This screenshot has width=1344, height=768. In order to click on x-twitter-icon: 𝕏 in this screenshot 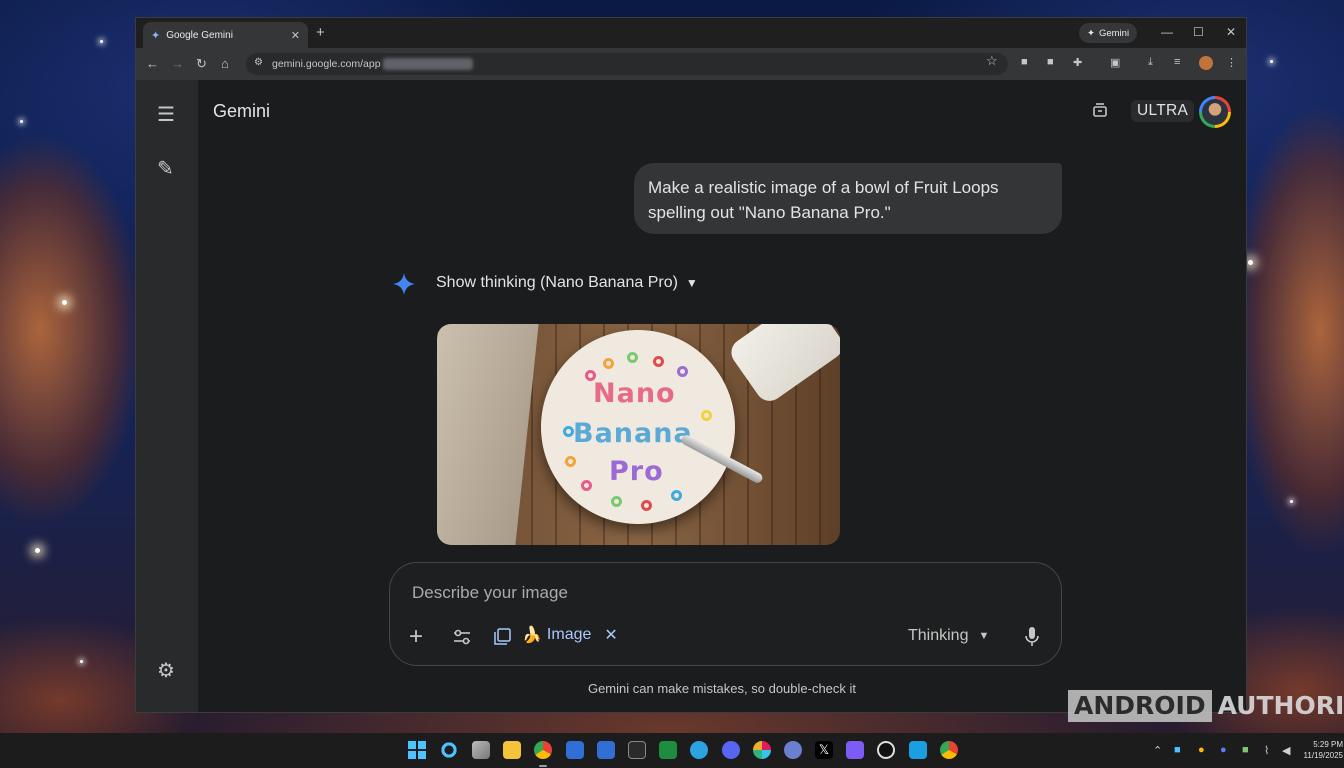, I will do `click(824, 750)`.